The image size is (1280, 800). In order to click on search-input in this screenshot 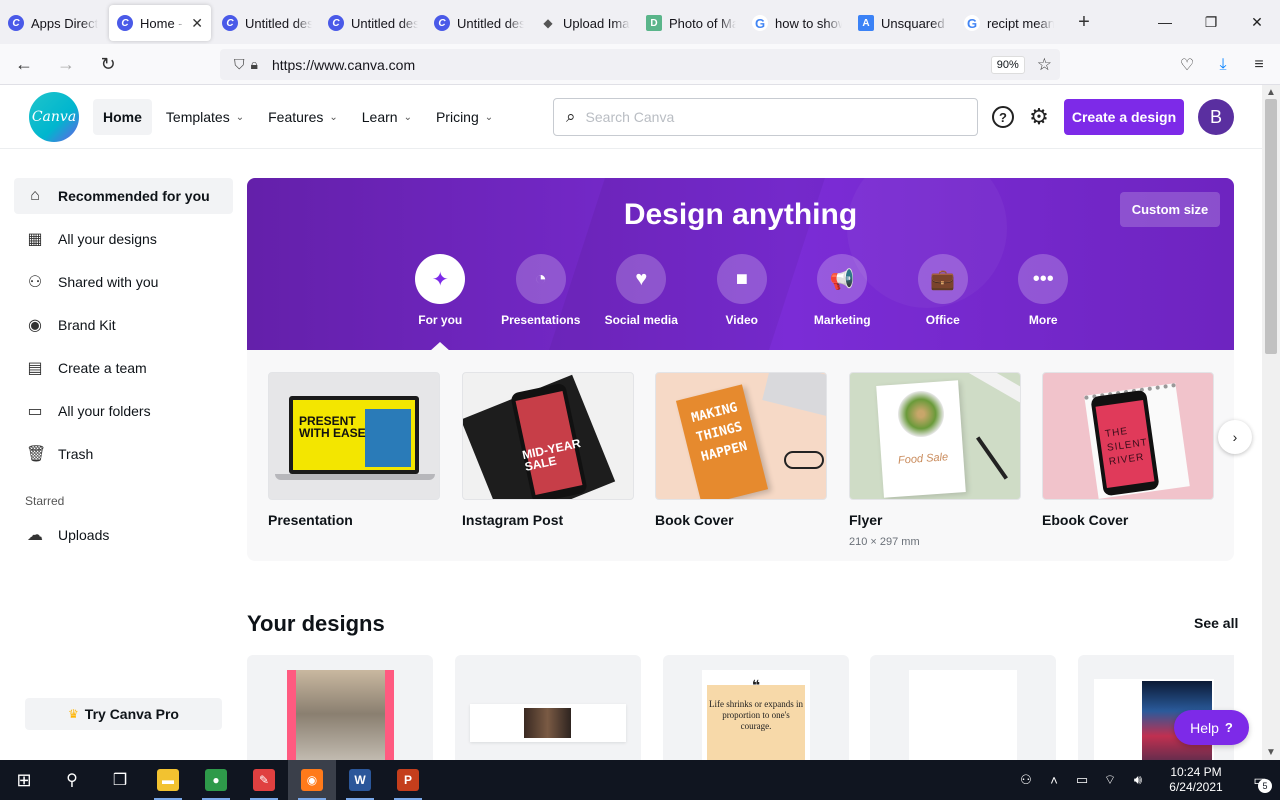, I will do `click(775, 117)`.